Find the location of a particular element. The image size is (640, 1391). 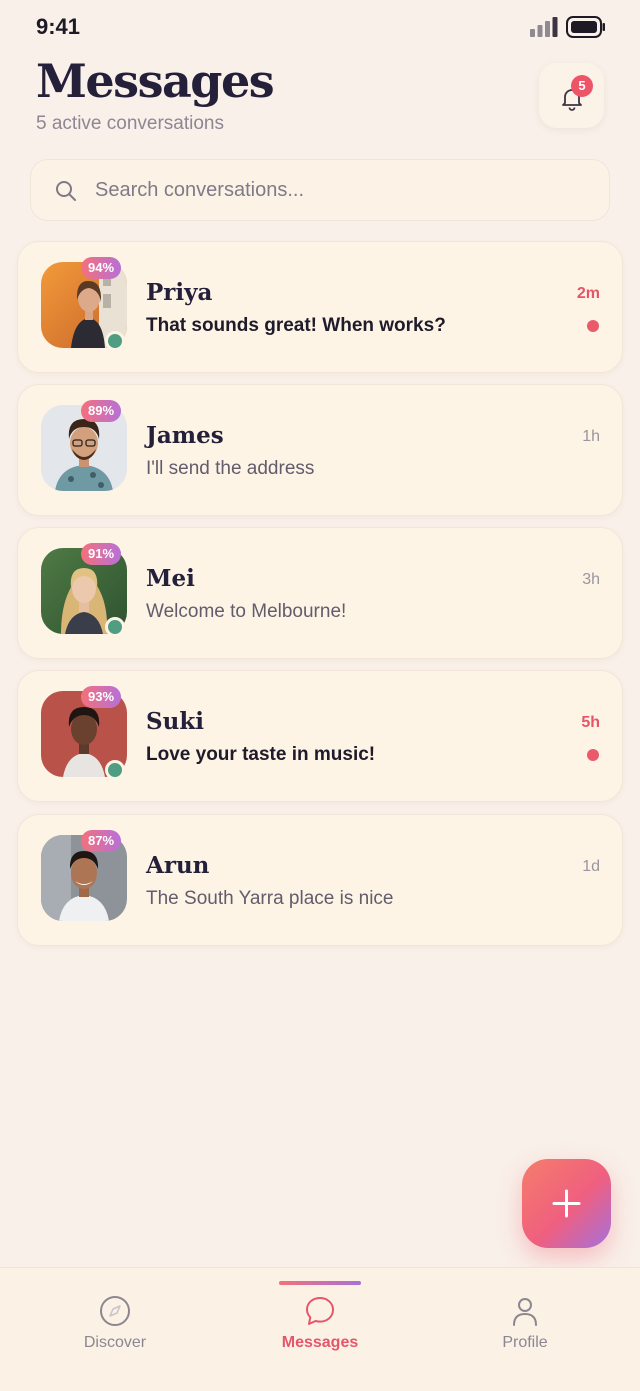

bottom-nav: Discover Messages Profile is located at coordinates (320, 1329).